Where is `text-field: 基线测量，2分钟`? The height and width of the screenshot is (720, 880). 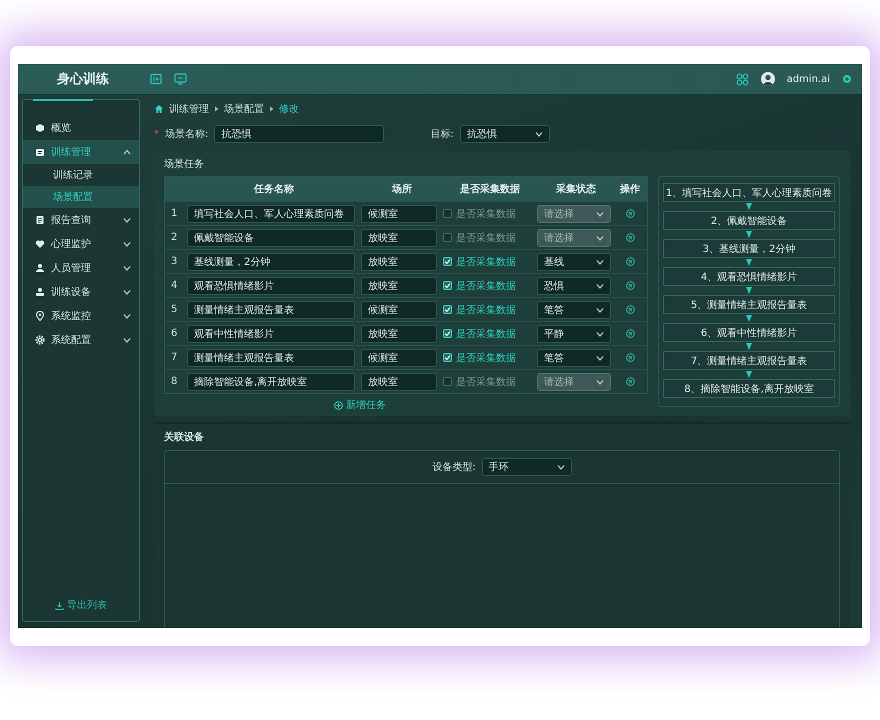
text-field: 基线测量，2分钟 is located at coordinates (271, 261).